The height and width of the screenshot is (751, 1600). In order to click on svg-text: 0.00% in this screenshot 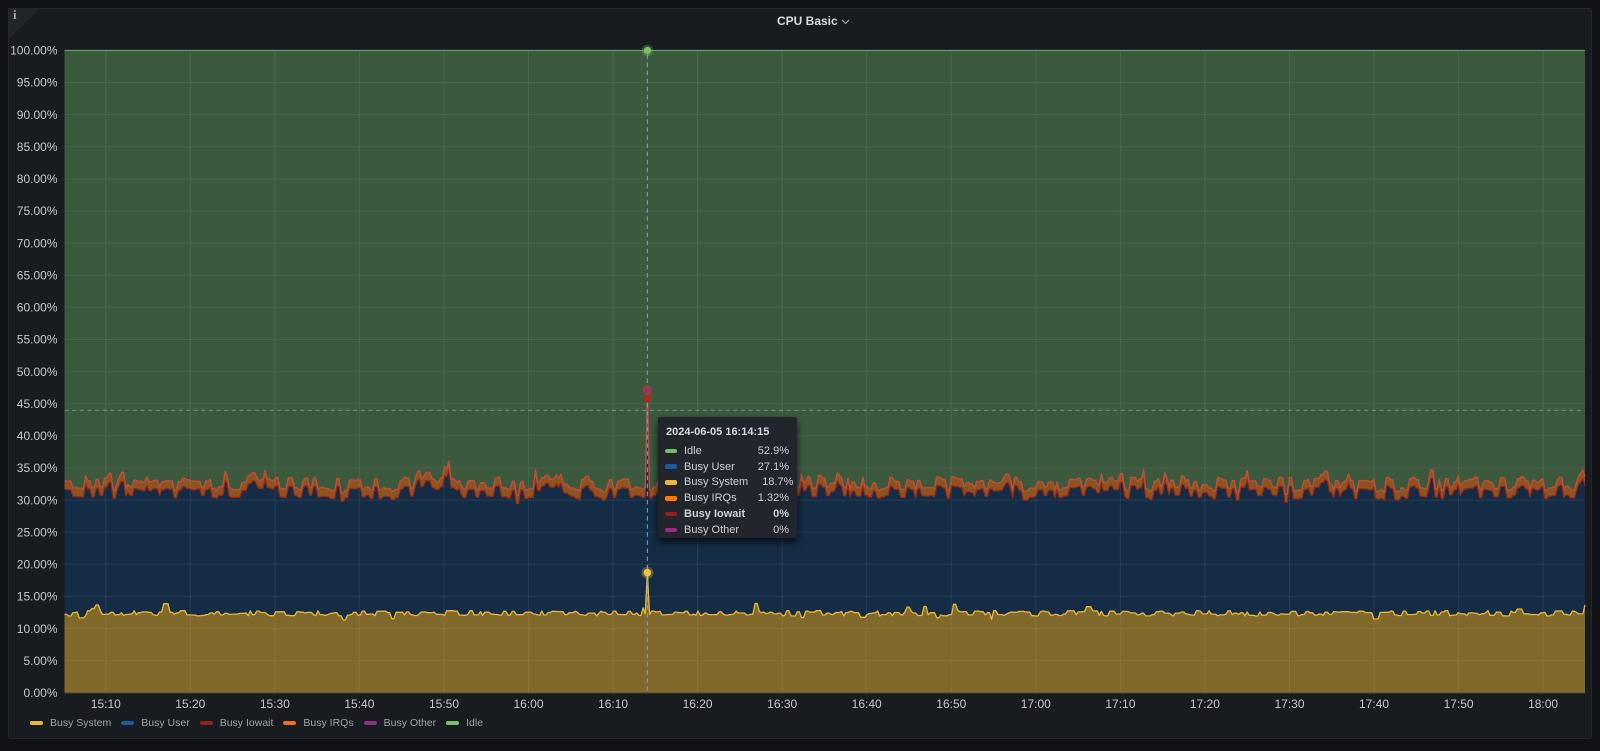, I will do `click(40, 693)`.